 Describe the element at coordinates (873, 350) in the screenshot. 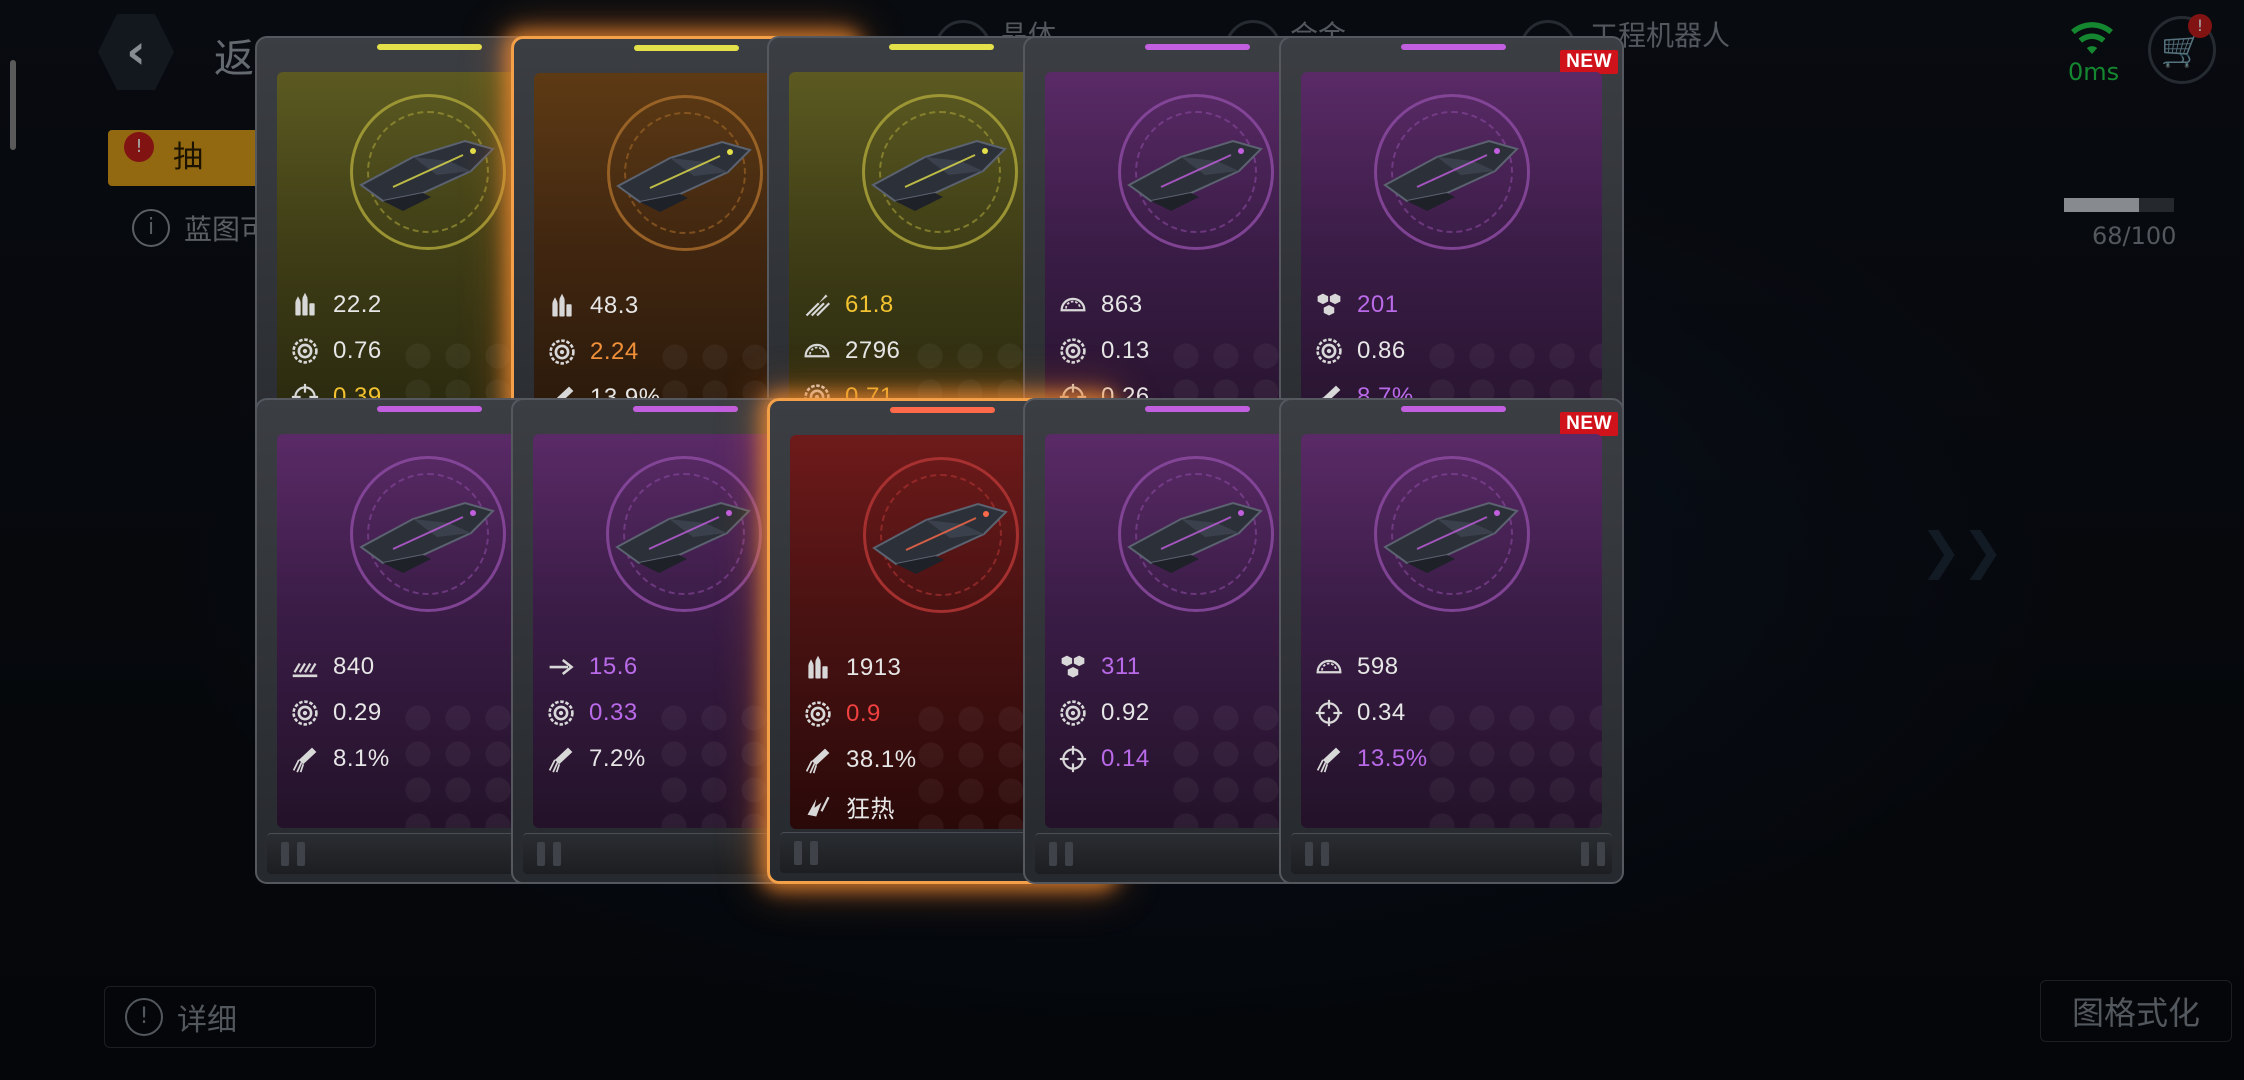

I see `stat-value: 2796` at that location.